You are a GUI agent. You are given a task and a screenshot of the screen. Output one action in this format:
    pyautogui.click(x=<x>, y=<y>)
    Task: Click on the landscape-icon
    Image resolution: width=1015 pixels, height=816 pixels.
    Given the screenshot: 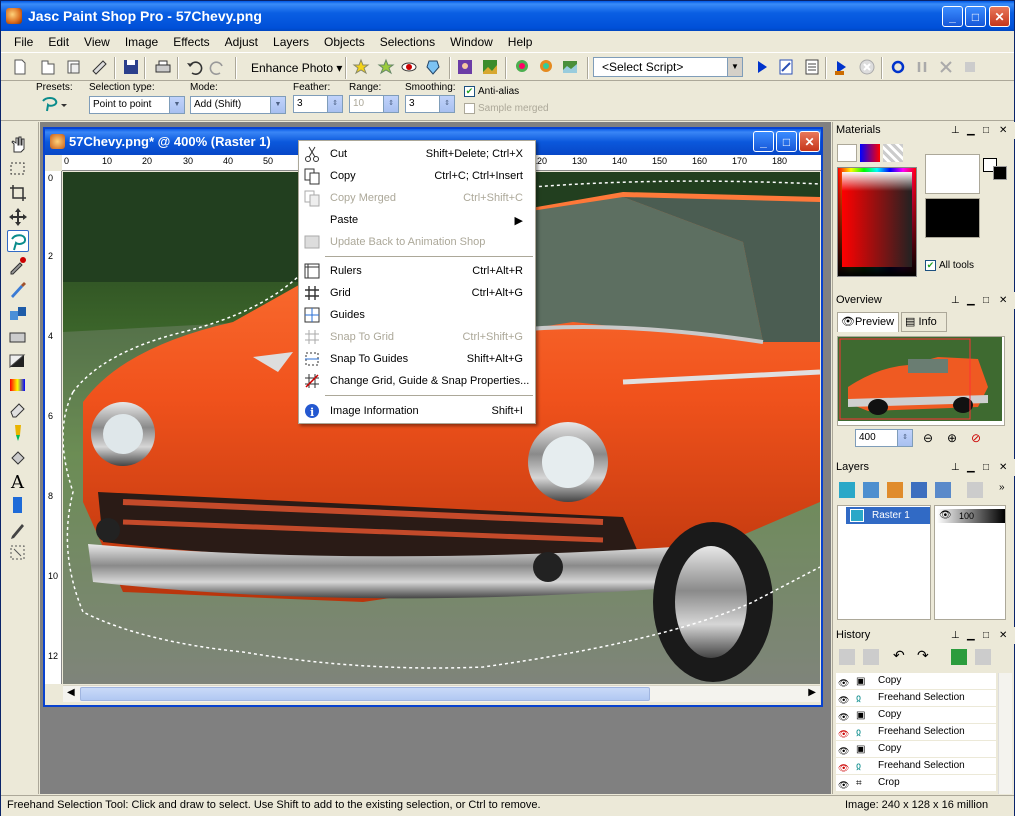 What is the action you would take?
    pyautogui.click(x=490, y=67)
    